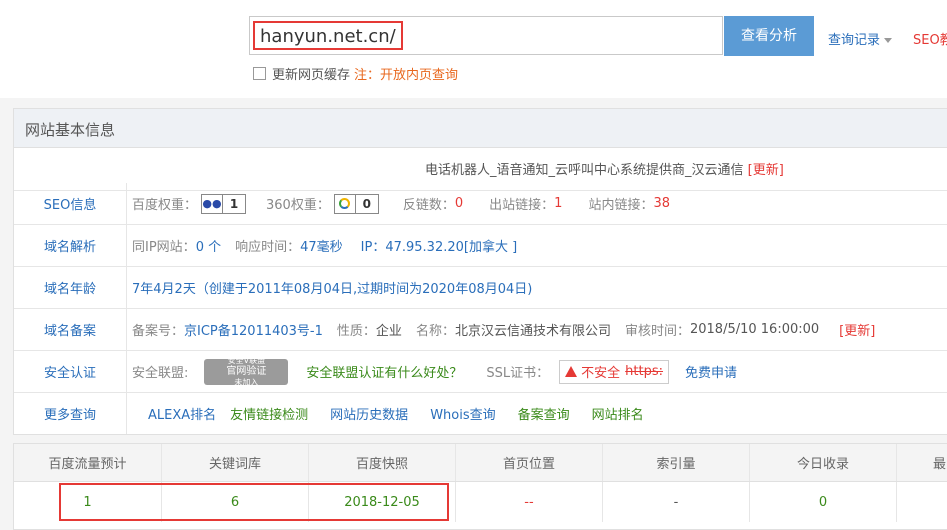 The image size is (947, 530). Describe the element at coordinates (70, 245) in the screenshot. I see `dns-label: 域名解析` at that location.